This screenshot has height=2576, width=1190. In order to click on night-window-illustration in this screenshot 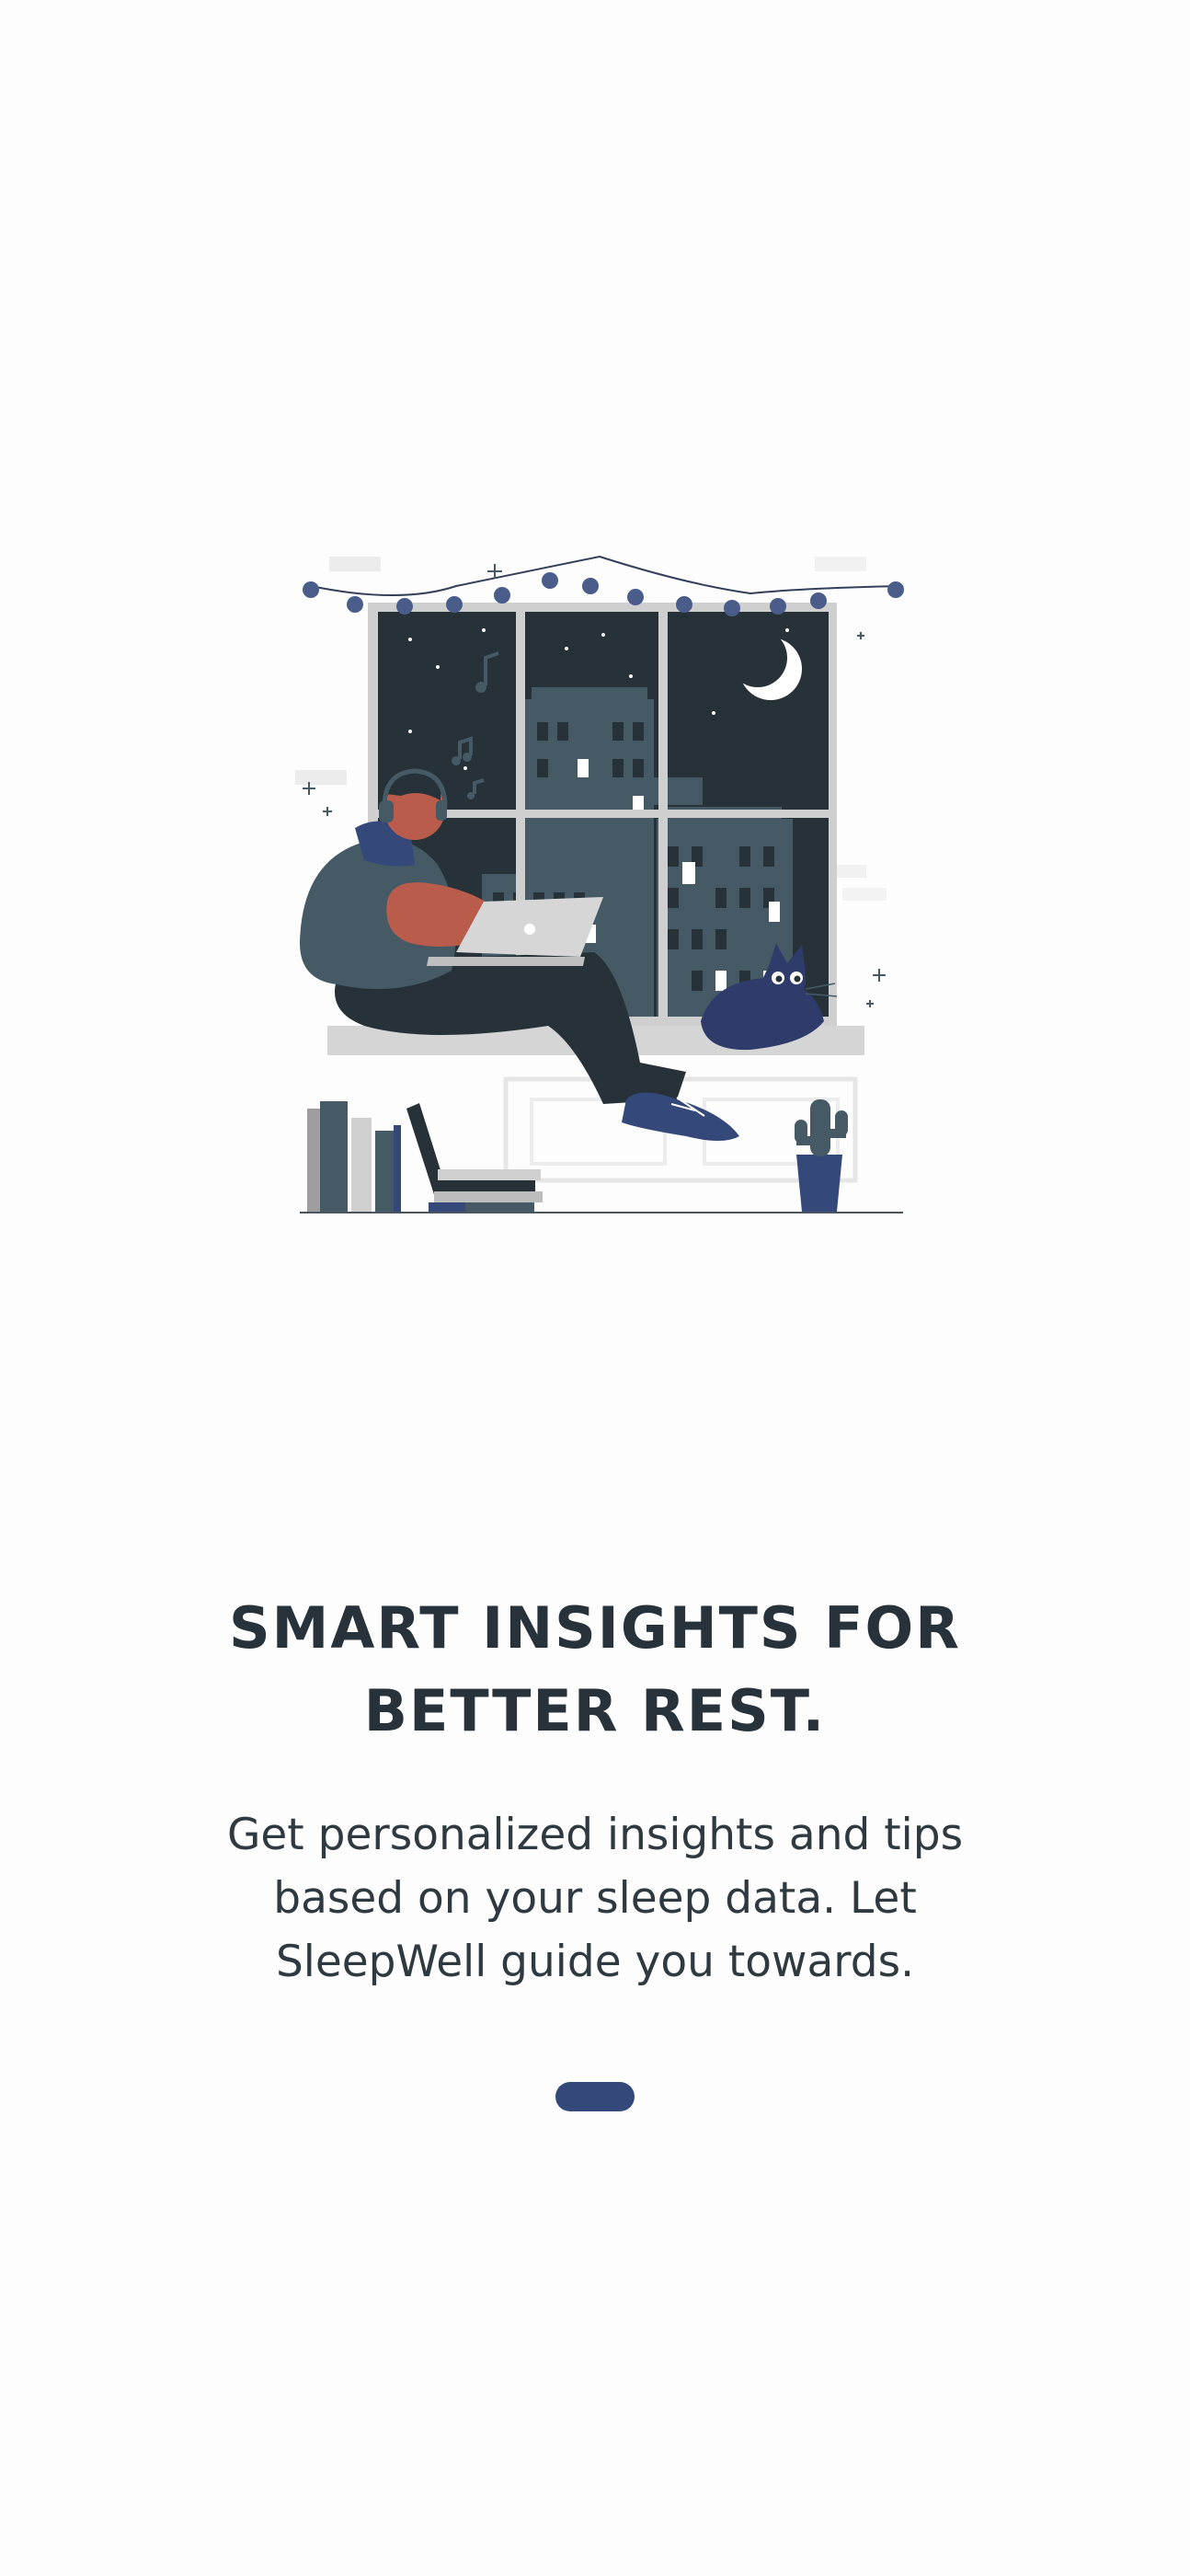, I will do `click(601, 880)`.